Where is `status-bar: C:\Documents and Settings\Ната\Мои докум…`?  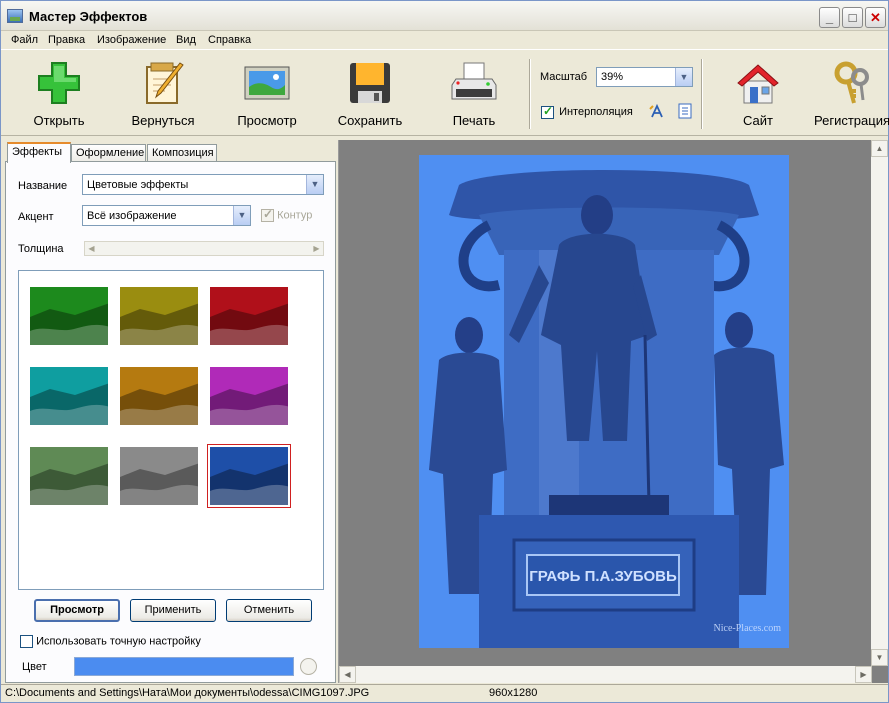 status-bar: C:\Documents and Settings\Ната\Мои докум… is located at coordinates (444, 693).